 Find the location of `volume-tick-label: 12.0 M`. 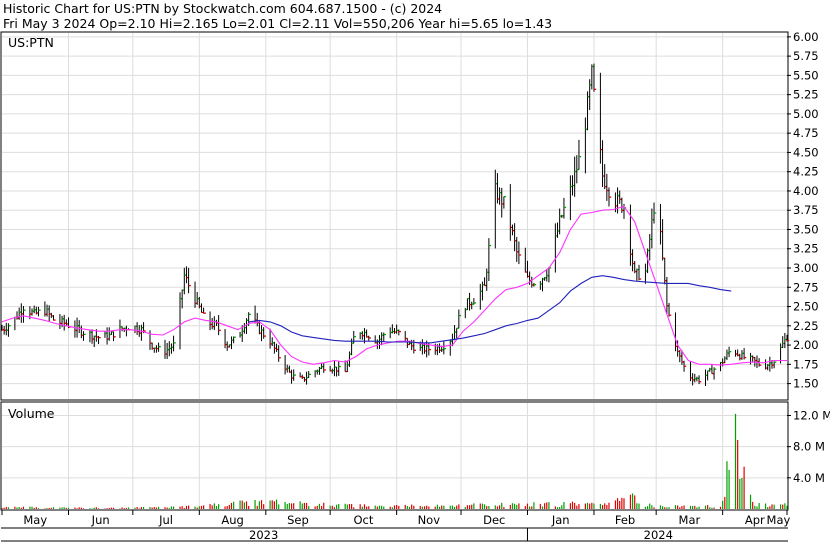

volume-tick-label: 12.0 M is located at coordinates (811, 415).